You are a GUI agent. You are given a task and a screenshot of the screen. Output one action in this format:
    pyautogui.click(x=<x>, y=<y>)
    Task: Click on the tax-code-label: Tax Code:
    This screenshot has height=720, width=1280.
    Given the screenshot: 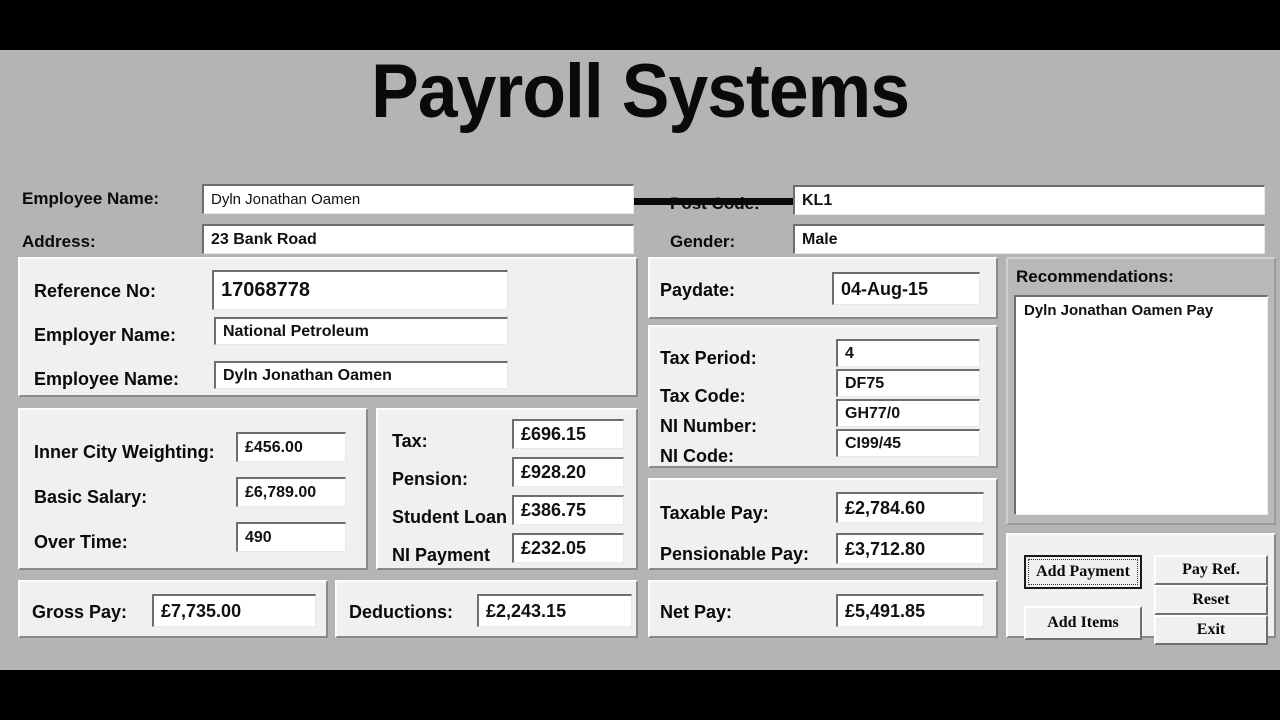 What is the action you would take?
    pyautogui.click(x=703, y=396)
    